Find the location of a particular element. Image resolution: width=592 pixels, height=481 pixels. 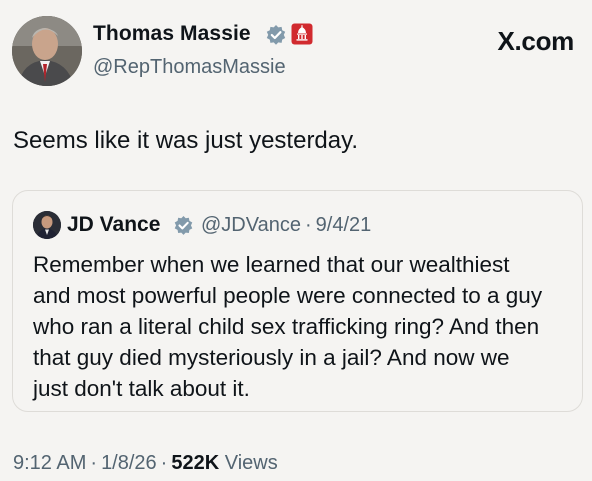

quoted-verified-badge-icon is located at coordinates (183, 225).